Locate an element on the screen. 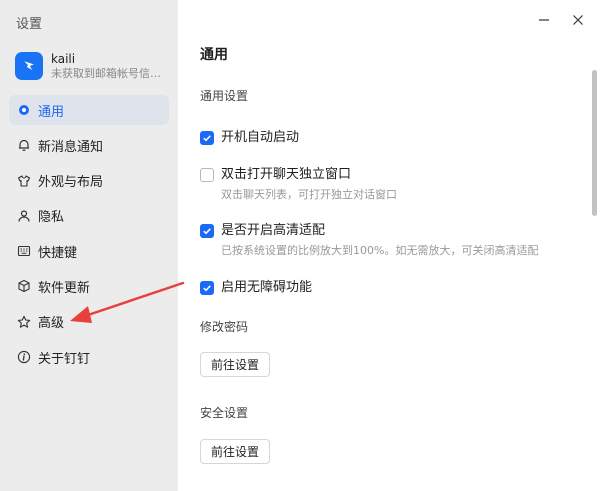  option-auto-start: 开机自动启动 is located at coordinates (249, 138).